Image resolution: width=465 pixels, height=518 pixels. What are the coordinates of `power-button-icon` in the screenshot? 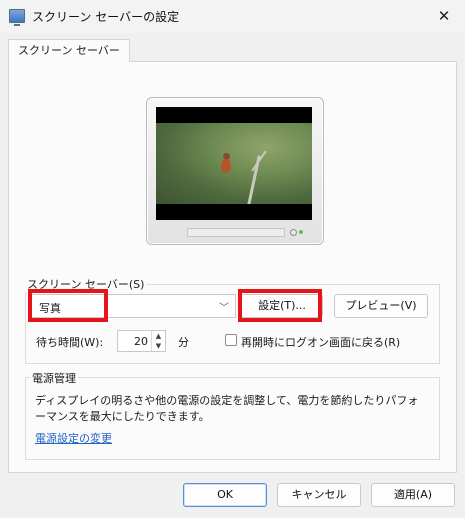 It's located at (293, 232).